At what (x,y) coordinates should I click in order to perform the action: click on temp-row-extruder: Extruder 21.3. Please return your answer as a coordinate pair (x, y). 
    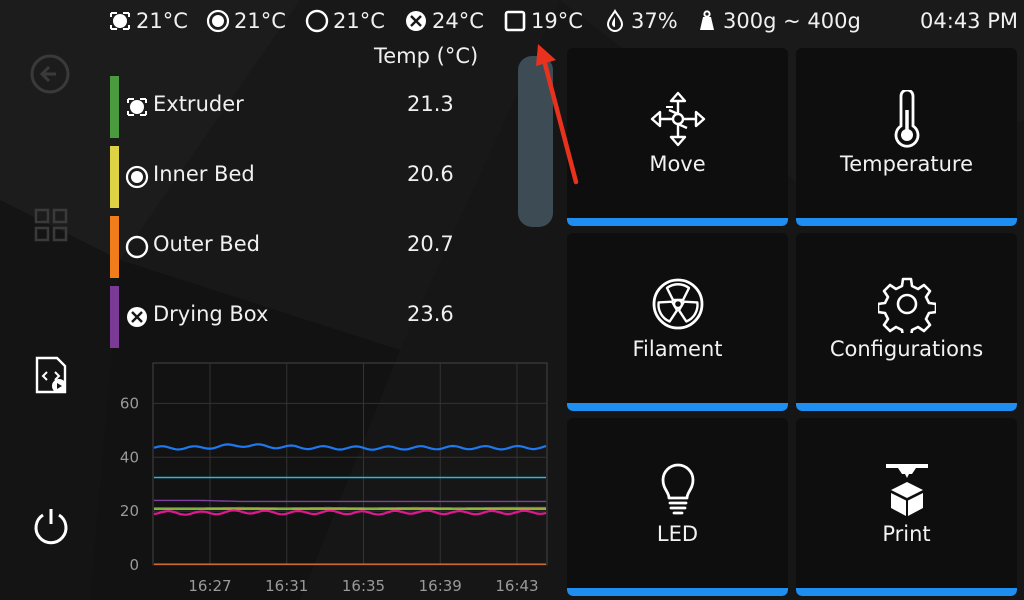
    Looking at the image, I should click on (300, 107).